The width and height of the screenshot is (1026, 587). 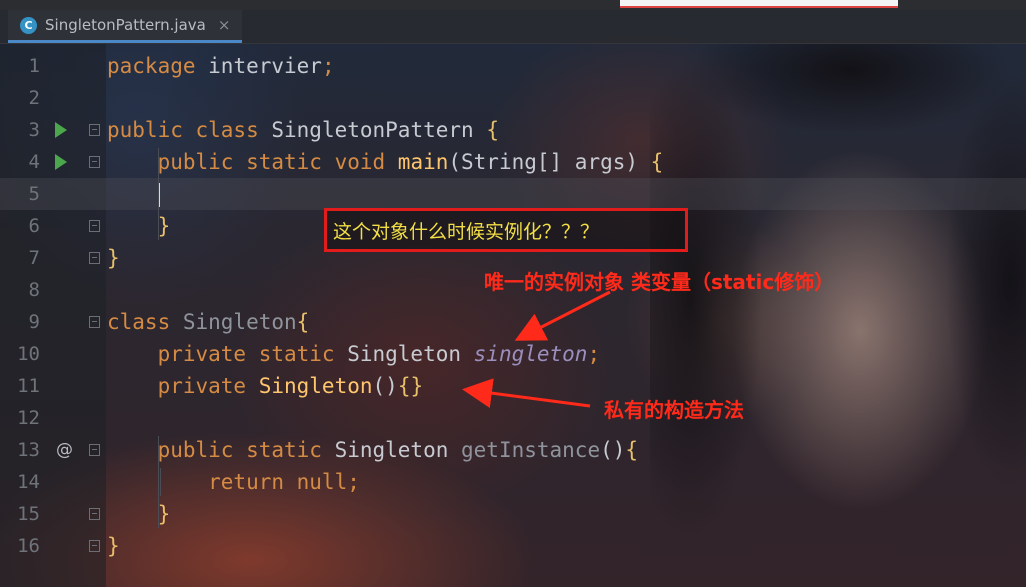 I want to click on field-arrow, so click(x=562, y=315).